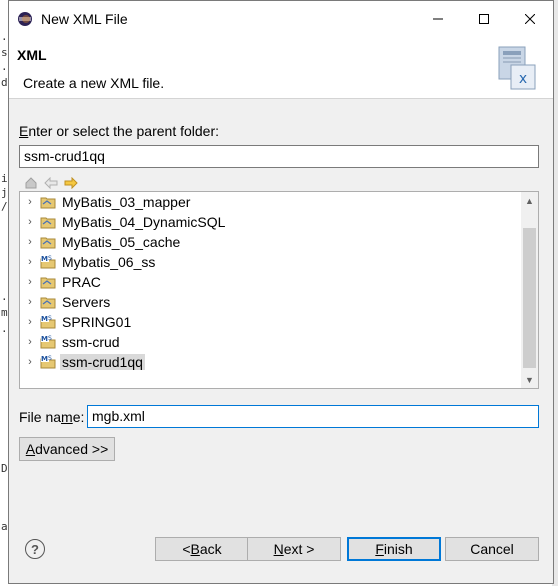  What do you see at coordinates (51, 183) in the screenshot?
I see `back-arrow-icon` at bounding box center [51, 183].